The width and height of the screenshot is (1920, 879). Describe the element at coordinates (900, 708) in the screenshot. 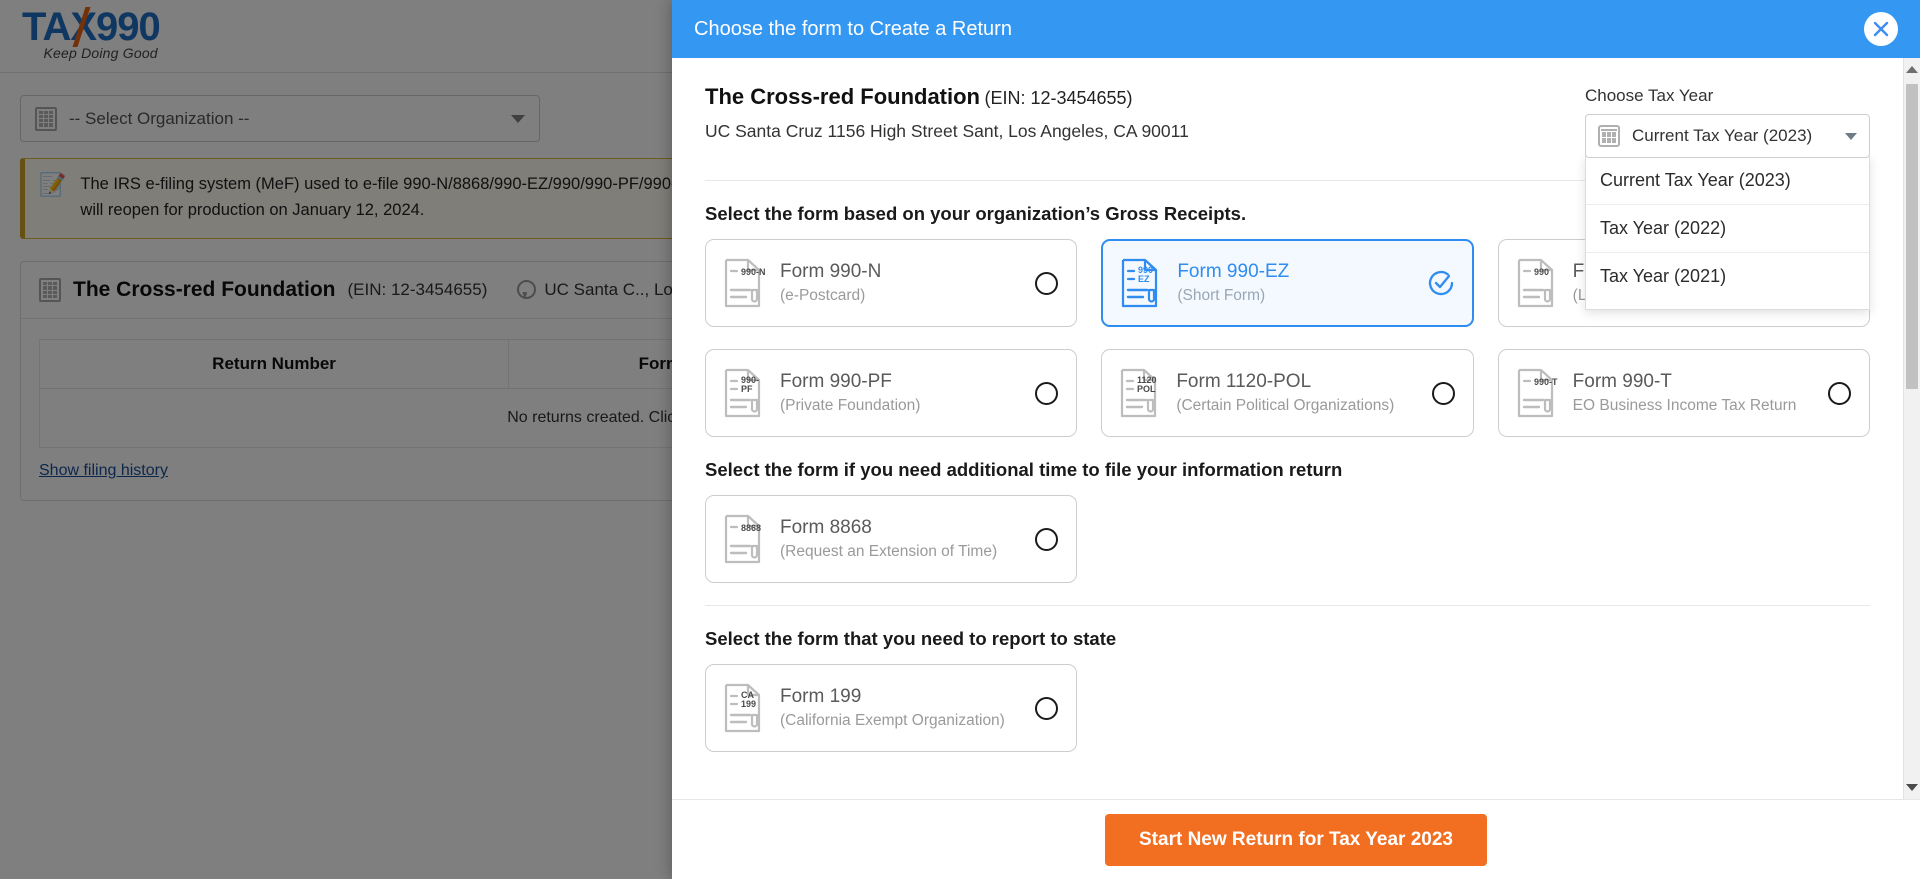

I see `form-card-text: Form 199 (California Exempt Organization)` at that location.